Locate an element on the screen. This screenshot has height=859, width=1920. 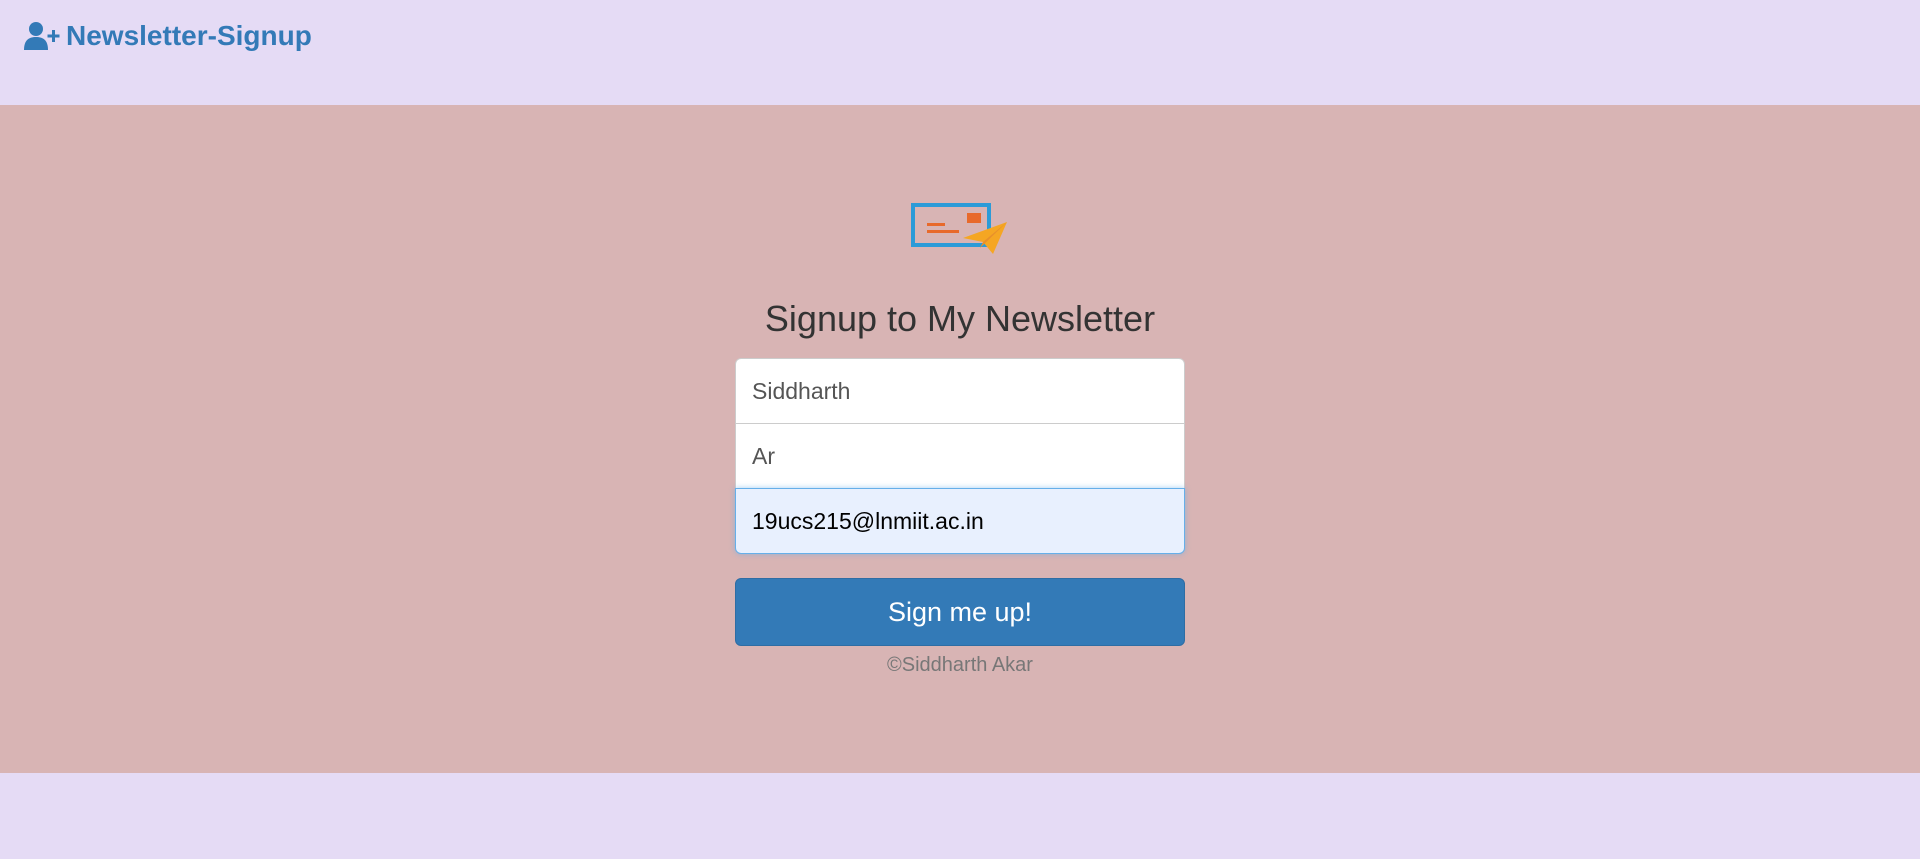
first-name-input is located at coordinates (960, 391).